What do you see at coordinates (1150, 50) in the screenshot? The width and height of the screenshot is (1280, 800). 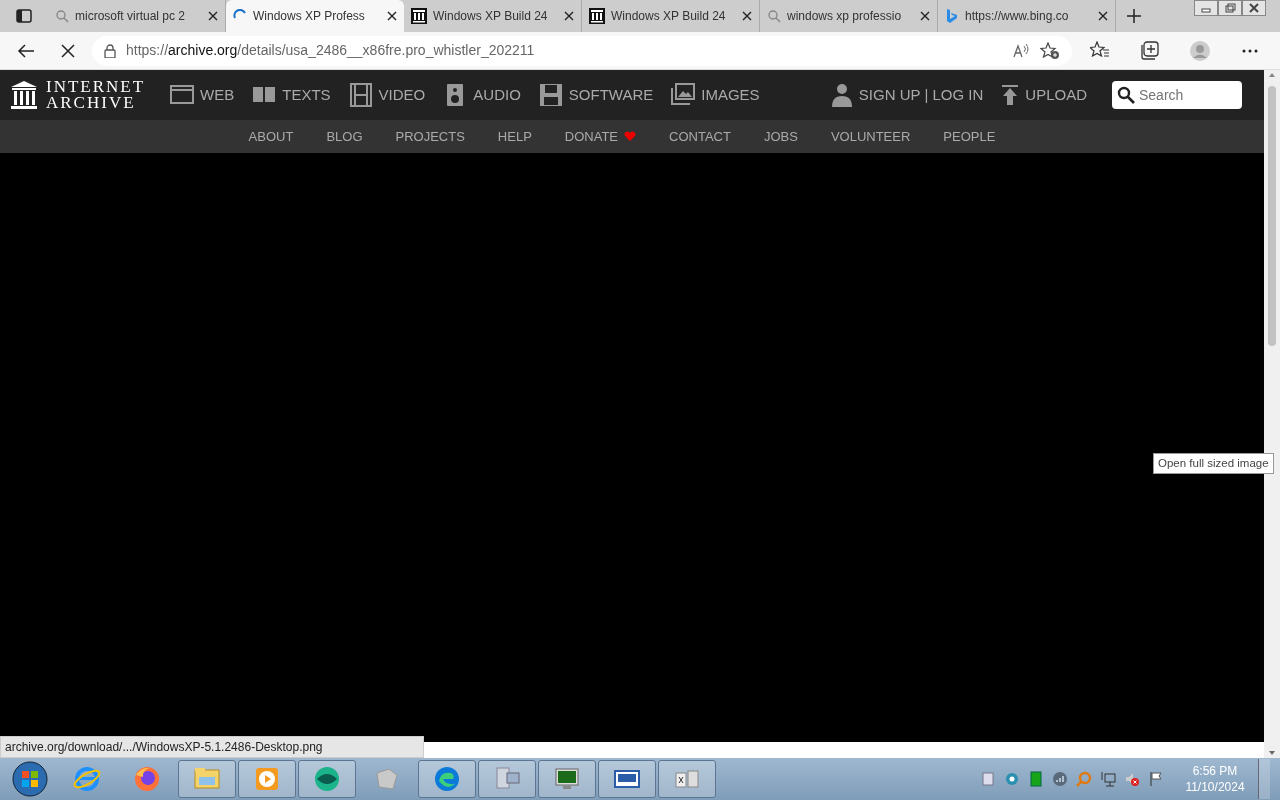 I see `collections-icon` at bounding box center [1150, 50].